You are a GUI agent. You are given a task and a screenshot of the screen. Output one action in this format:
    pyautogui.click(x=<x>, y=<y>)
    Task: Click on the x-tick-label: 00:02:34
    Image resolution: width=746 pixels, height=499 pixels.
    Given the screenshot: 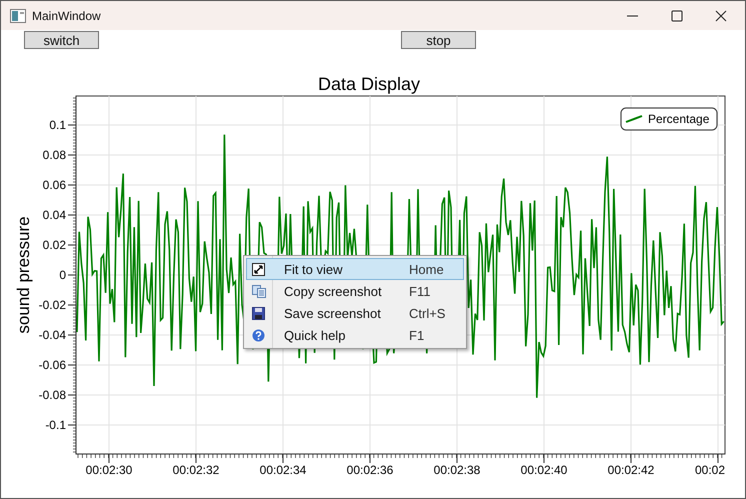 What is the action you would take?
    pyautogui.click(x=283, y=470)
    